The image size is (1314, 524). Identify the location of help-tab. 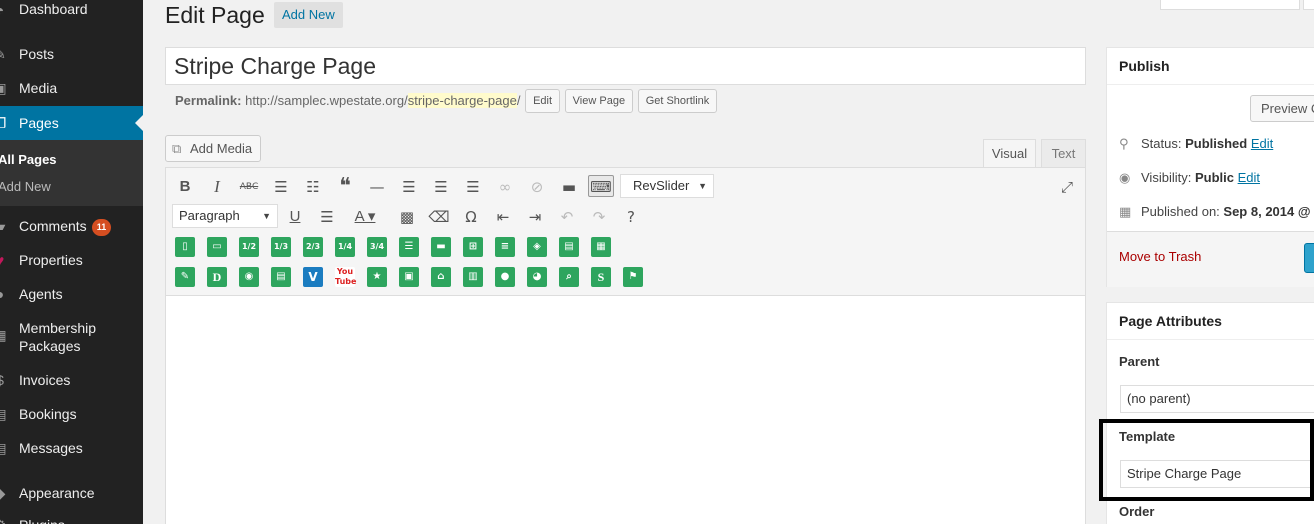
(1308, 5).